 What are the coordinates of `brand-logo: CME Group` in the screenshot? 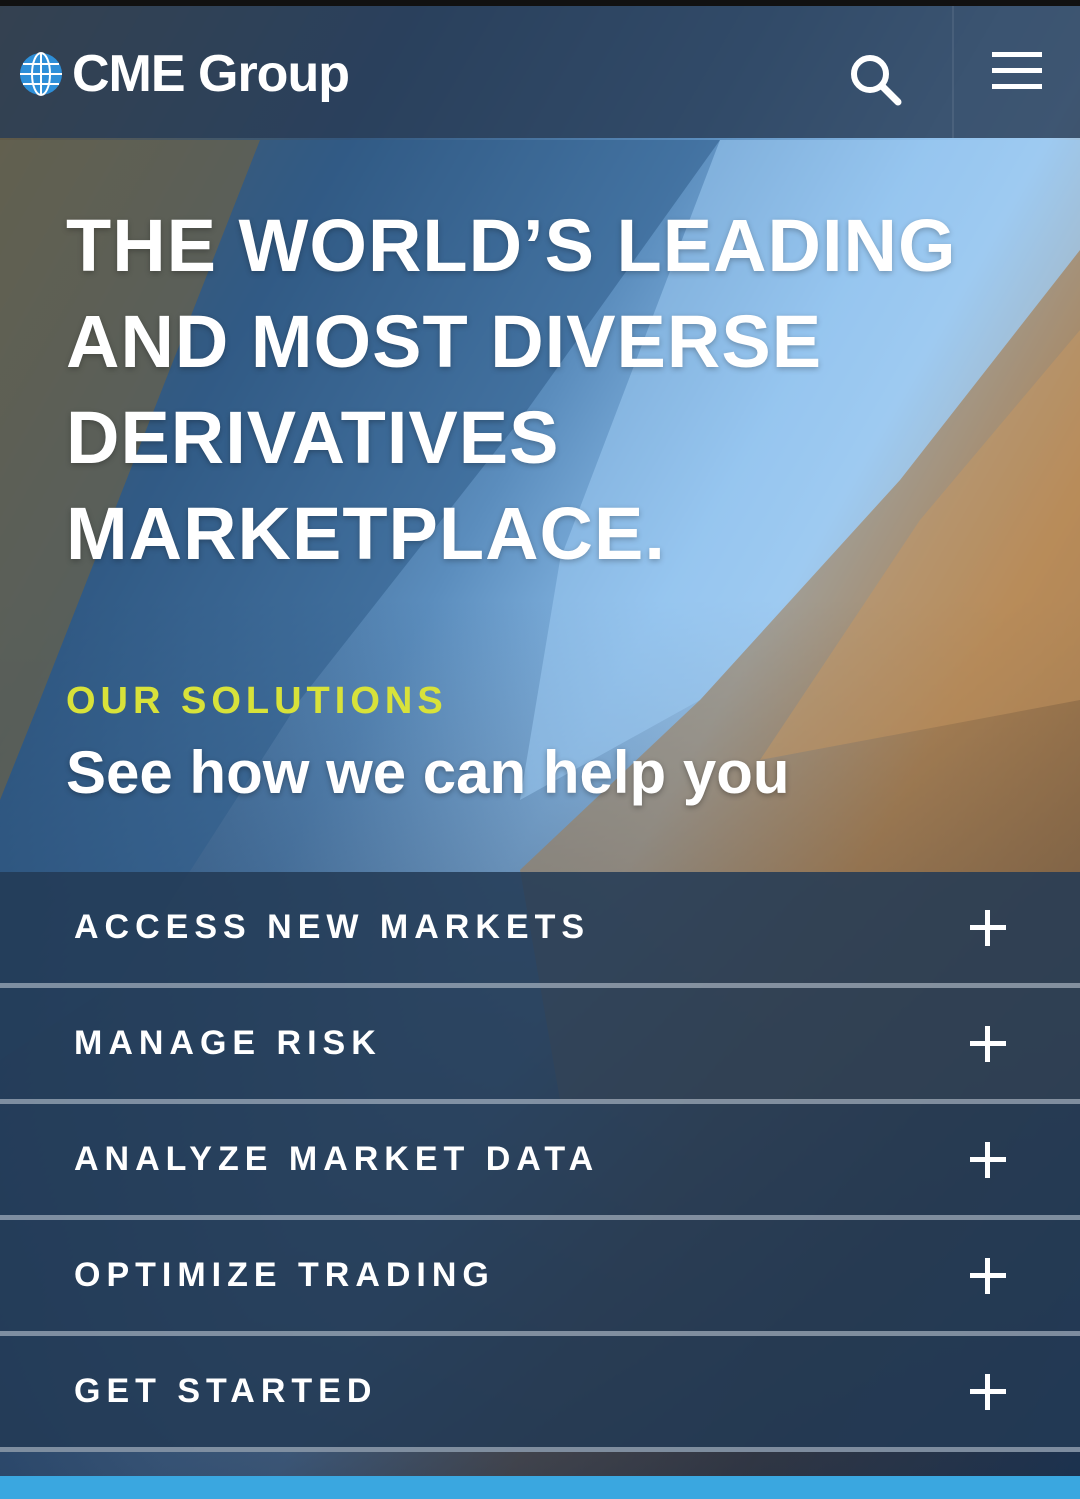 It's located at (184, 74).